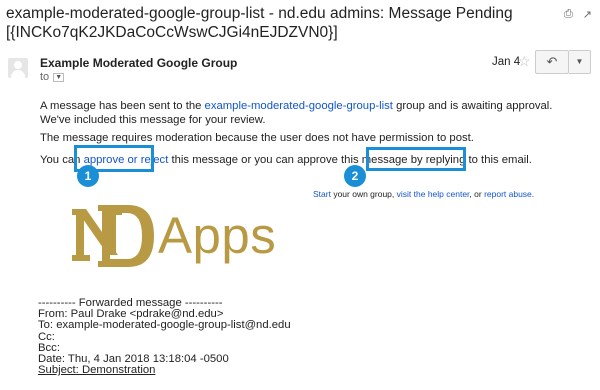 Image resolution: width=600 pixels, height=390 pixels. I want to click on p1-text-pre: A message has been sent to the, so click(122, 106).